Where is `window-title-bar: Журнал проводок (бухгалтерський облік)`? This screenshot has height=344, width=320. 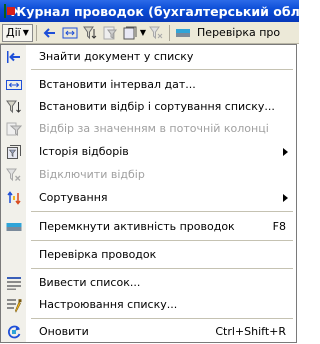
window-title-bar: Журнал проводок (бухгалтерський облік) is located at coordinates (159, 11).